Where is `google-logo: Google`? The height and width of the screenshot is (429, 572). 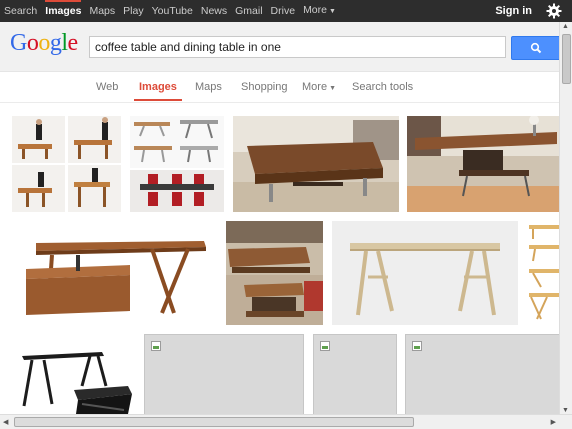 google-logo: Google is located at coordinates (44, 43).